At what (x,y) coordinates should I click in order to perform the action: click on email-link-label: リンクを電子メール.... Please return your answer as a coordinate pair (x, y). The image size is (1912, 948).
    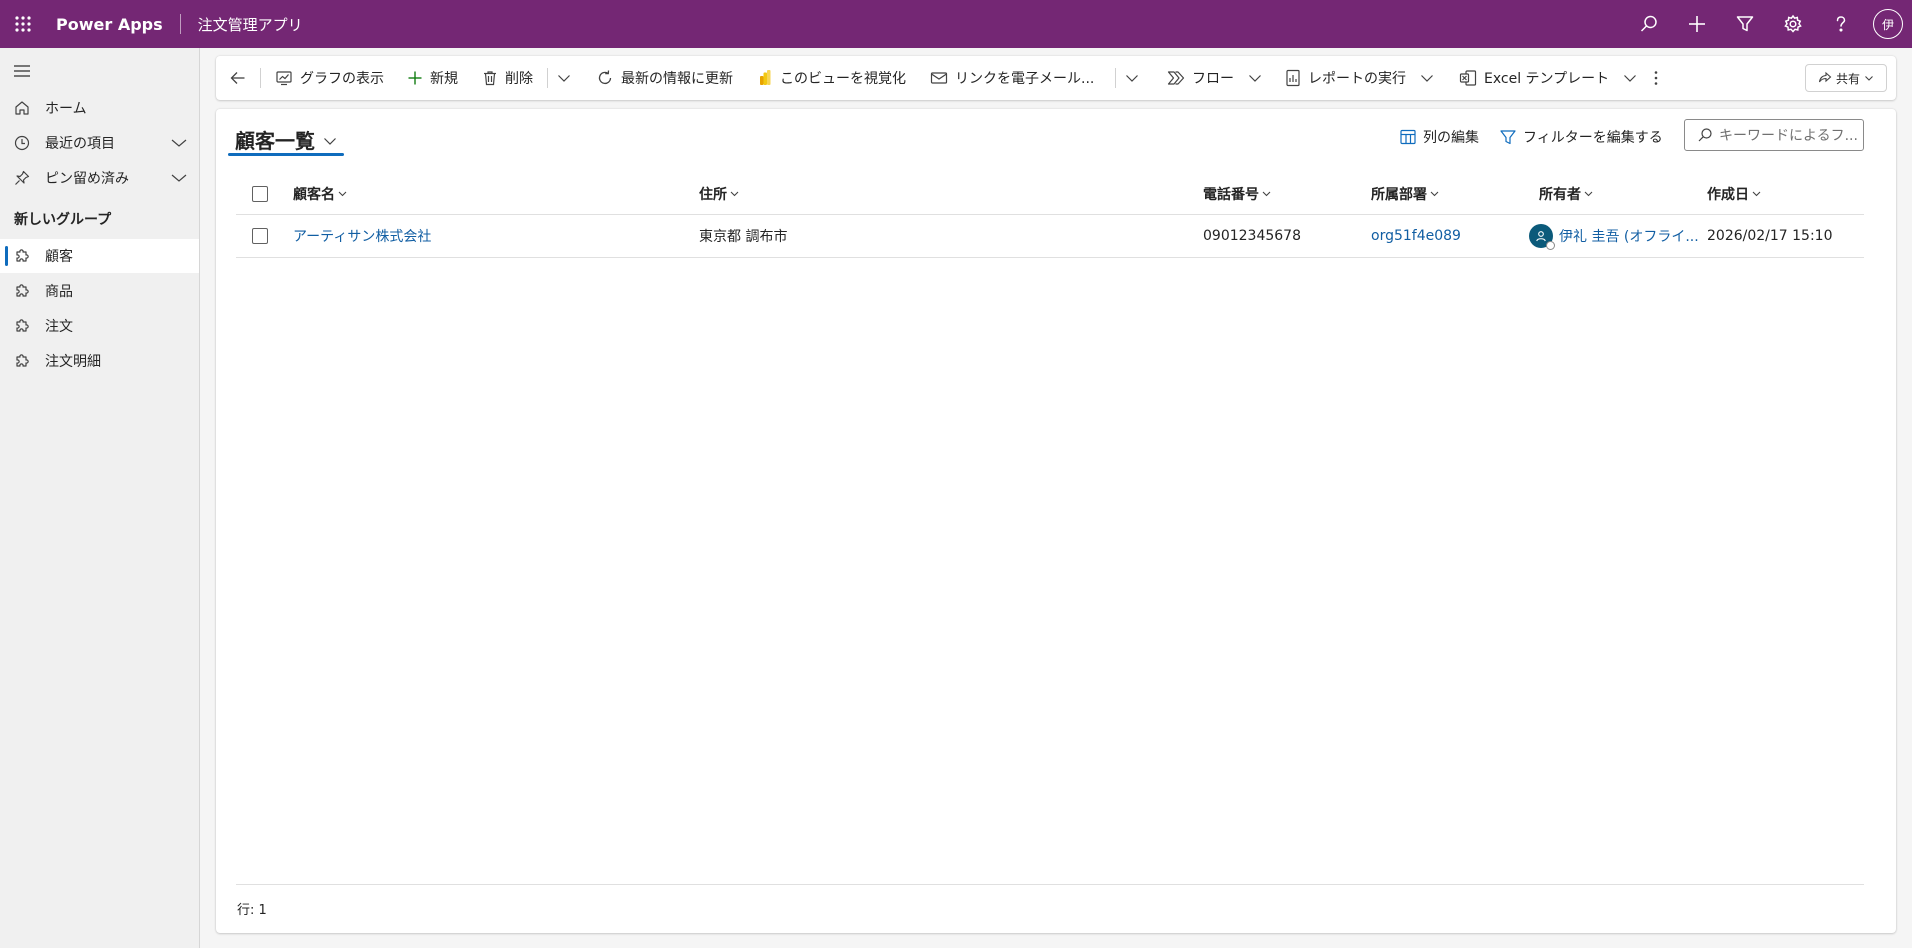
    Looking at the image, I should click on (1025, 79).